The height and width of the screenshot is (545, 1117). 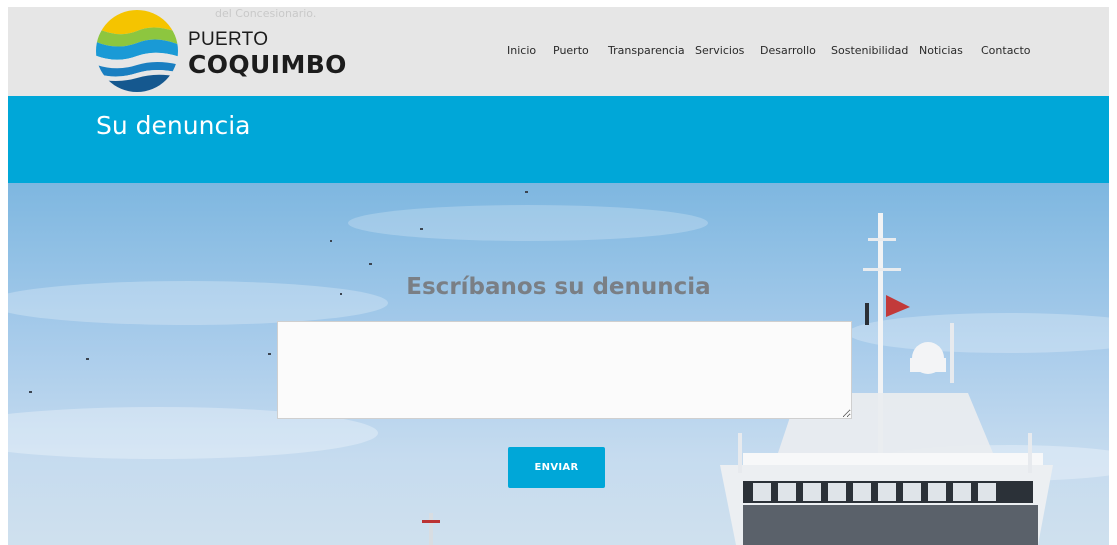 What do you see at coordinates (267, 64) in the screenshot?
I see `logo-text-coquimbo: COQUIMBO` at bounding box center [267, 64].